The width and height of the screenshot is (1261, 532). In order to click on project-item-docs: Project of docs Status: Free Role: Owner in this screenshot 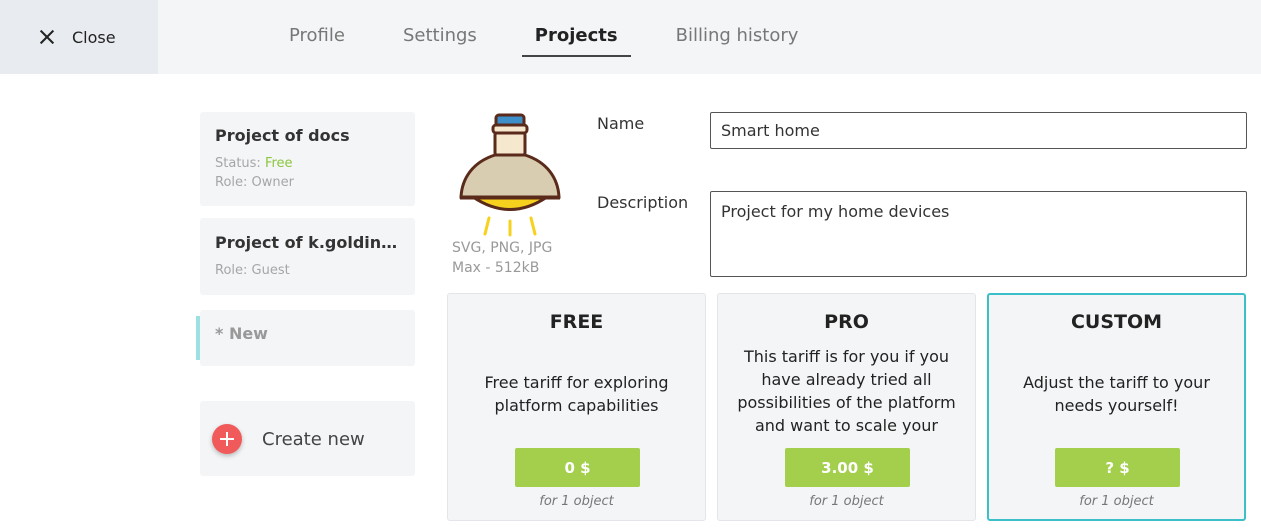, I will do `click(307, 159)`.